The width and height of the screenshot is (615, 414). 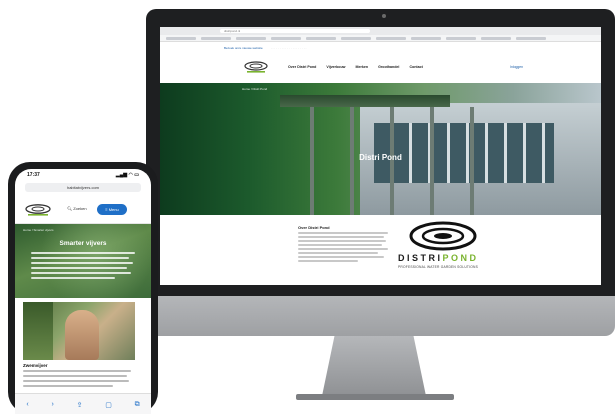 I want to click on building-canopy, so click(x=365, y=101).